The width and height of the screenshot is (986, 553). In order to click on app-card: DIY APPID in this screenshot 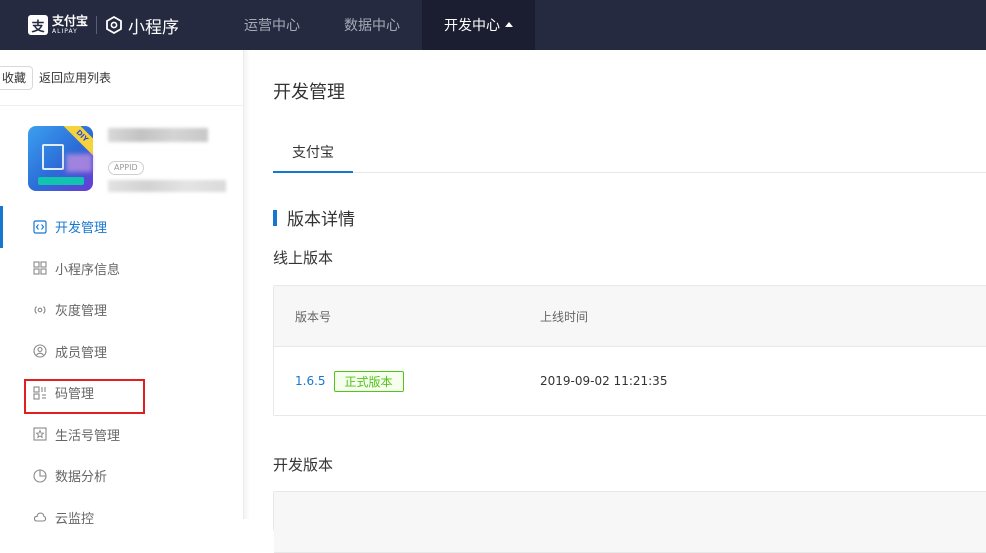, I will do `click(121, 156)`.